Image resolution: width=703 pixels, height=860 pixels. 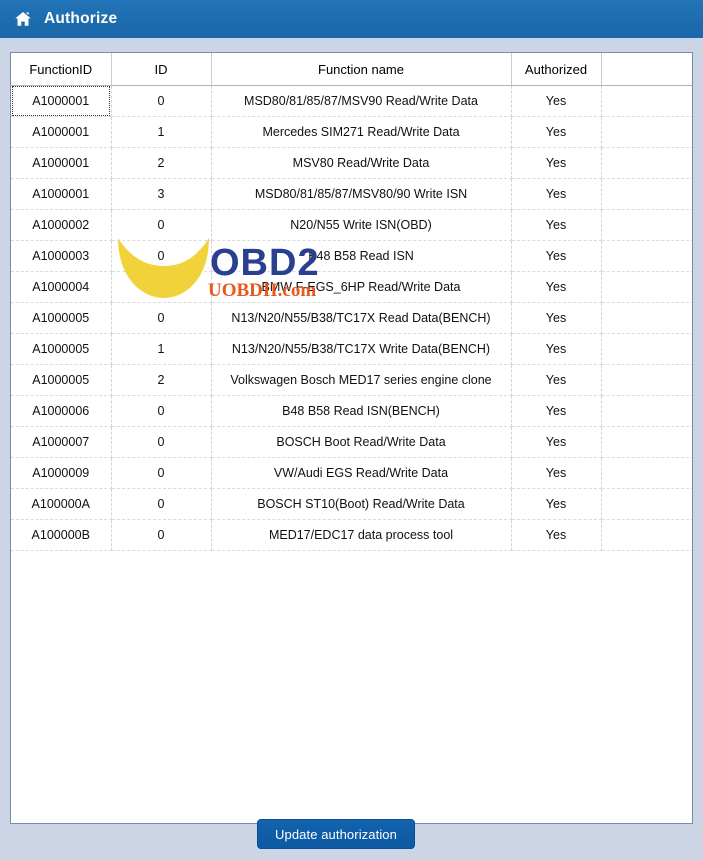 I want to click on cell-function-id: A100000A, so click(x=61, y=504).